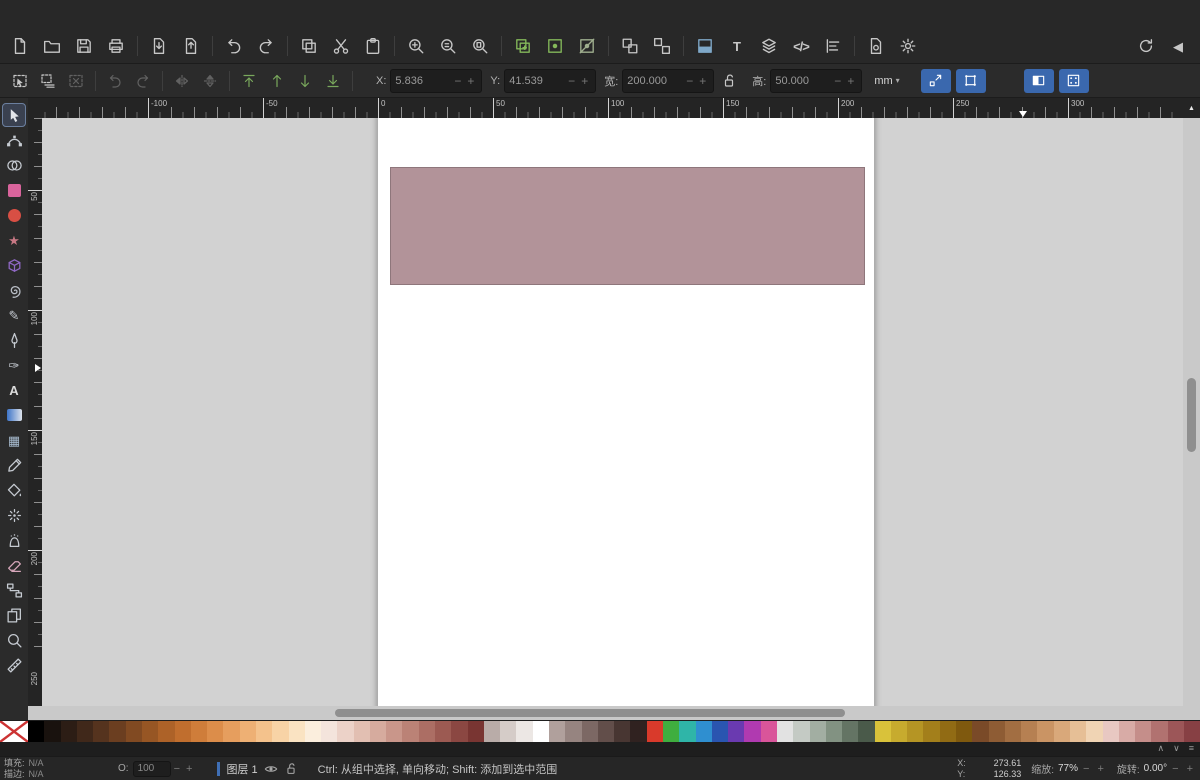  I want to click on box3d-tool, so click(14, 265).